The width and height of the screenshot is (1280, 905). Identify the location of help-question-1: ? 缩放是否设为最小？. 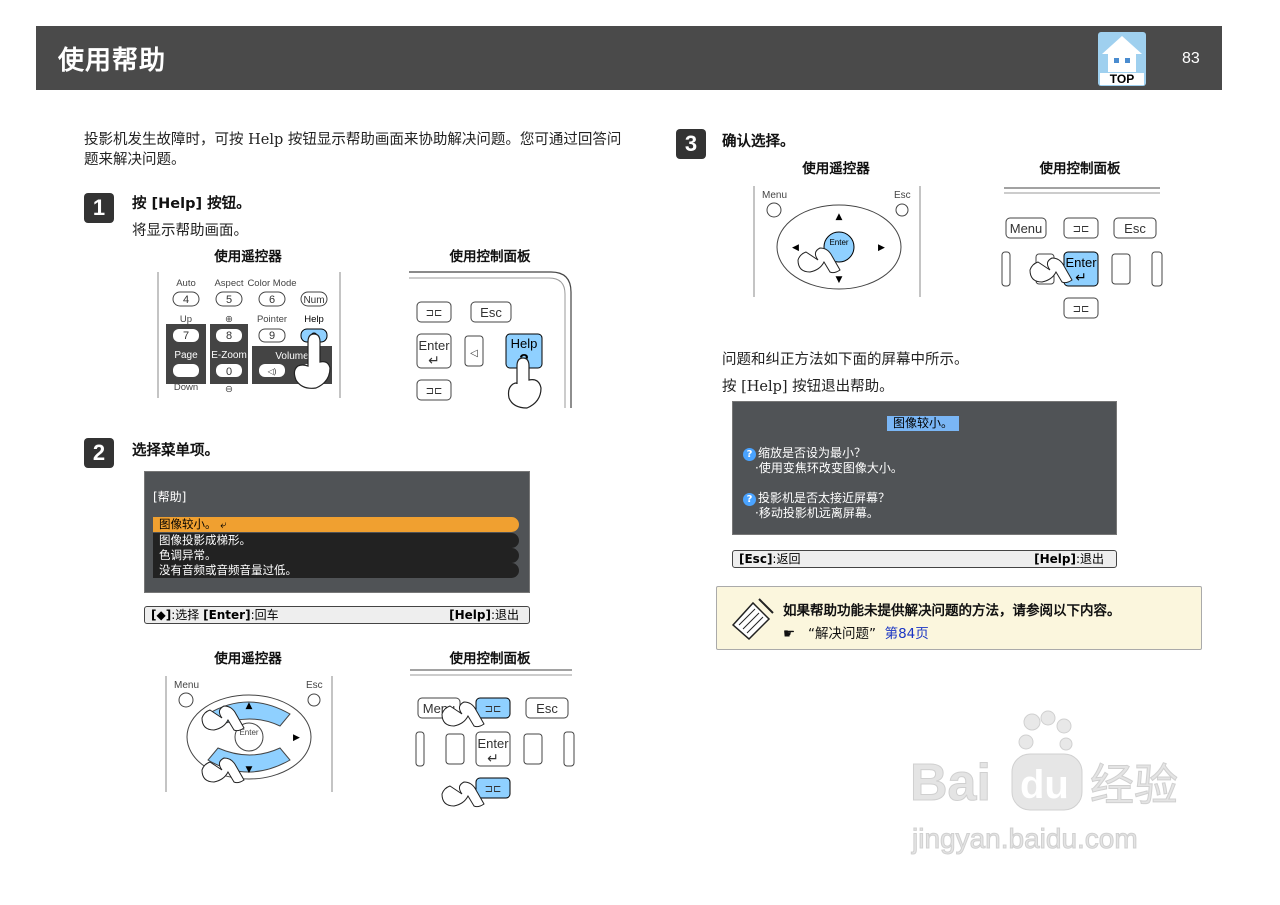
(804, 453).